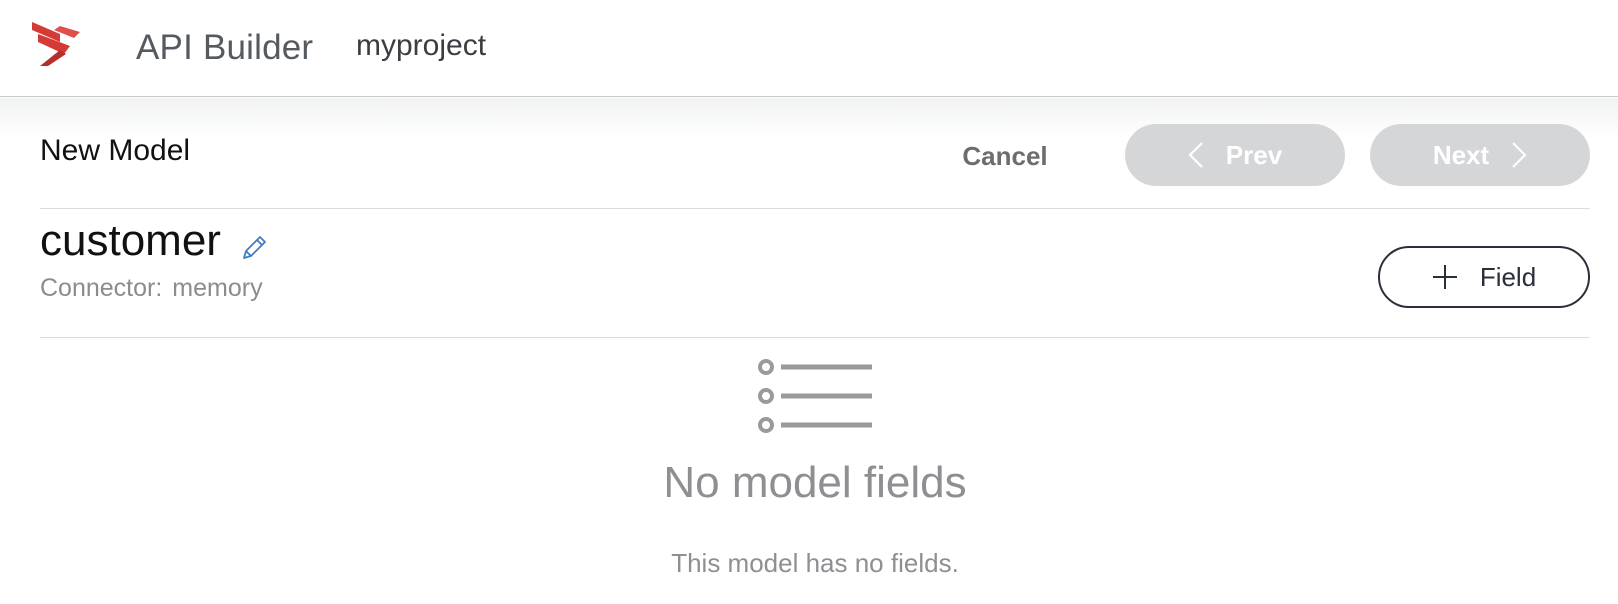 The image size is (1618, 604). Describe the element at coordinates (130, 240) in the screenshot. I see `model-name: customer` at that location.